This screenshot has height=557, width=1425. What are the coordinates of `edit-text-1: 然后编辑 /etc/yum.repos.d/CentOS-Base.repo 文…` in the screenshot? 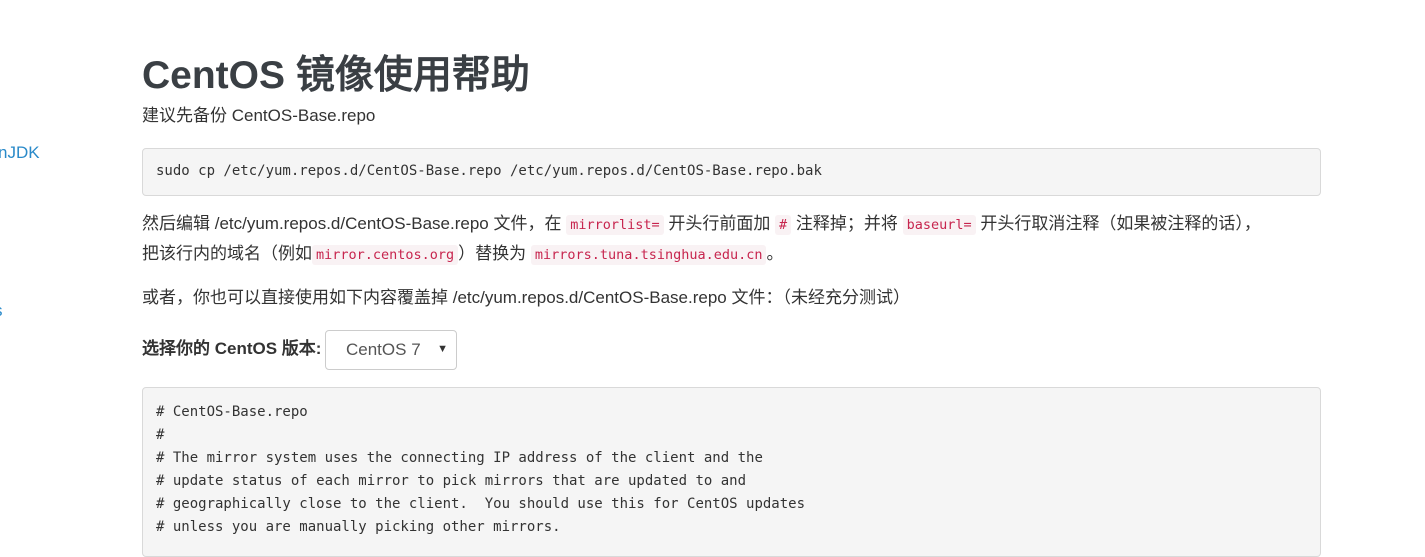 It's located at (354, 223).